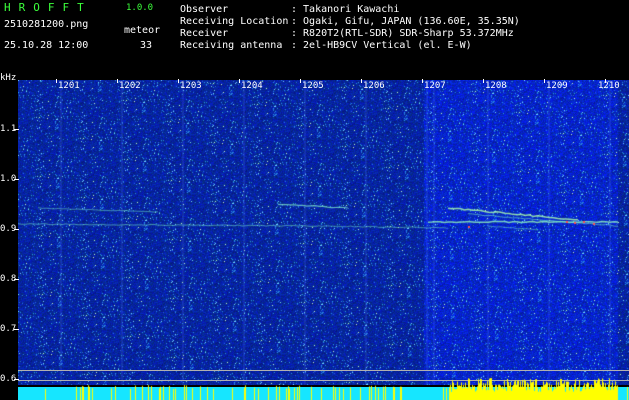  Describe the element at coordinates (8, 129) in the screenshot. I see `y-tick-label: 1.1` at that location.